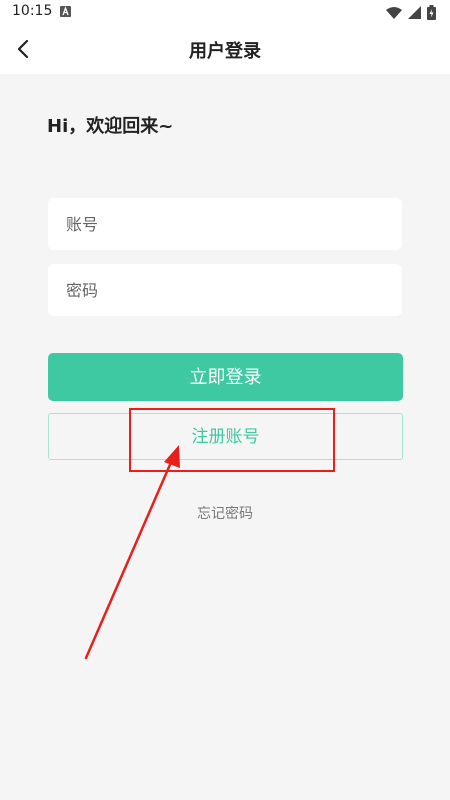  Describe the element at coordinates (225, 290) in the screenshot. I see `password-input` at that location.